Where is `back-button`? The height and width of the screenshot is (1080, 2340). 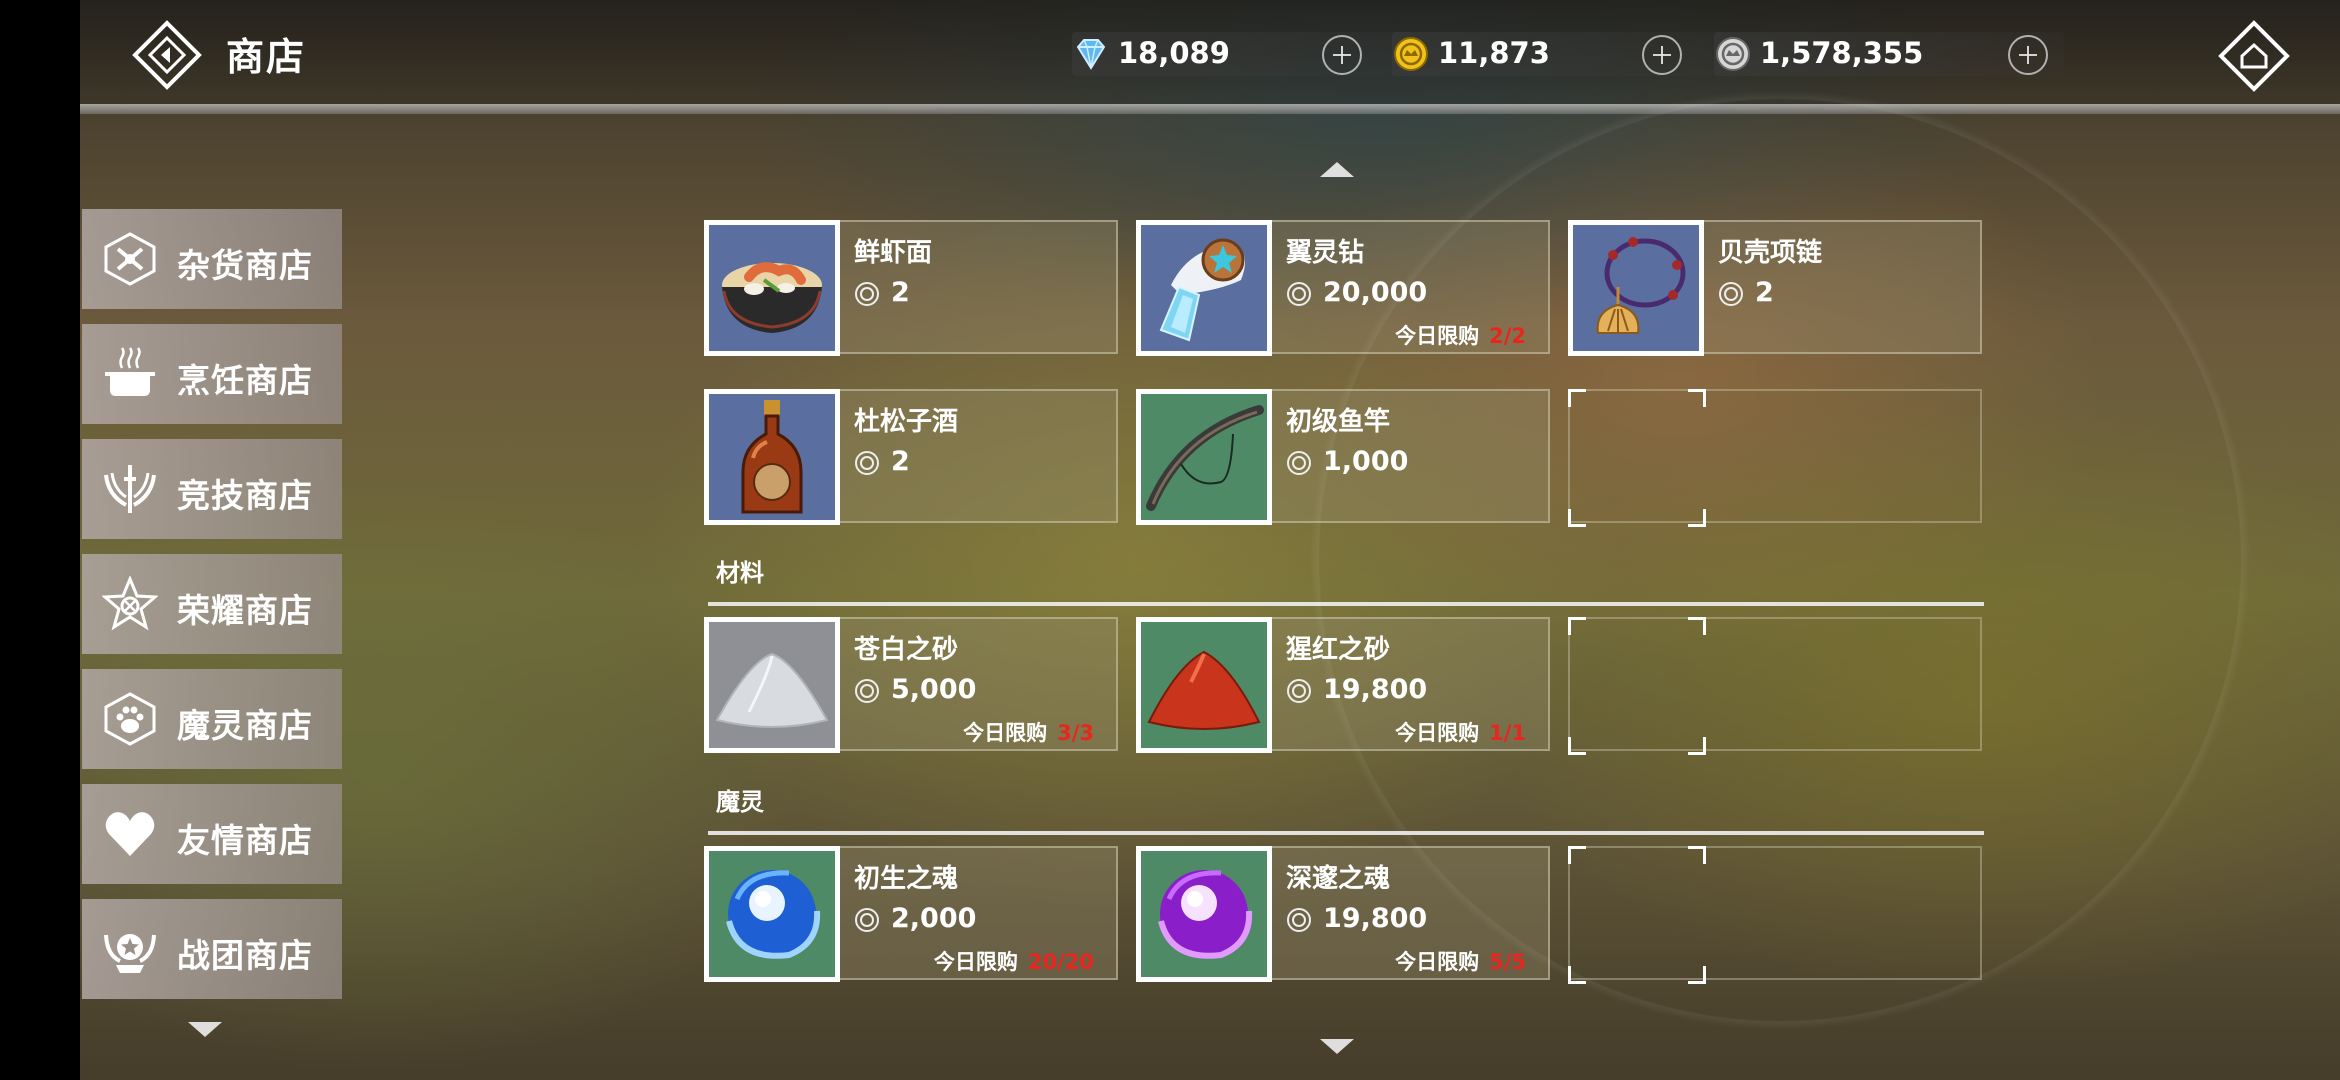
back-button is located at coordinates (167, 55).